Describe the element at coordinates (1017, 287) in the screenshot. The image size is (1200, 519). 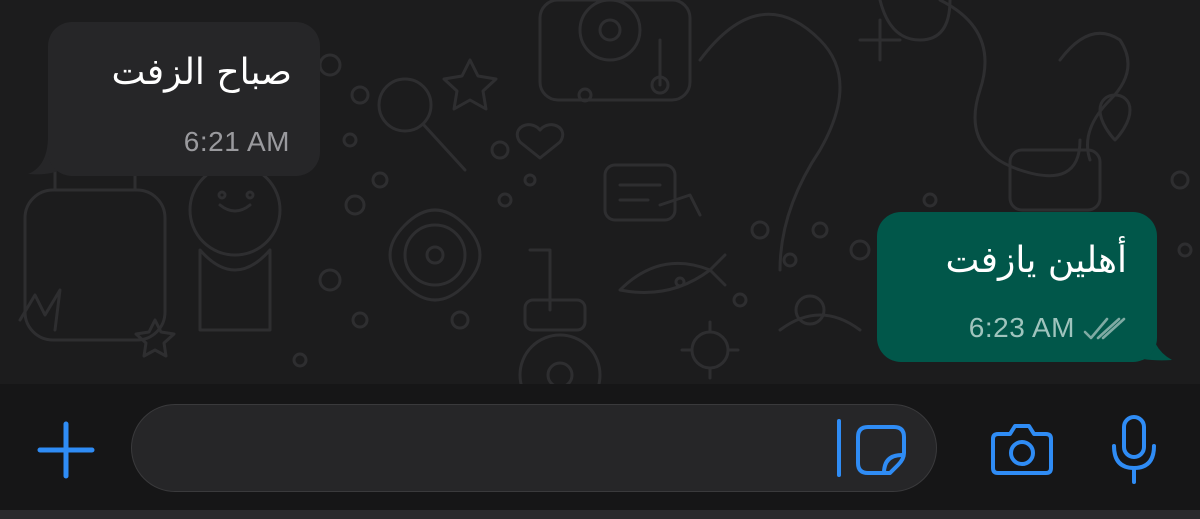
I see `outgoing-message-bubble: أهلين يازفت 6:23 AM` at that location.